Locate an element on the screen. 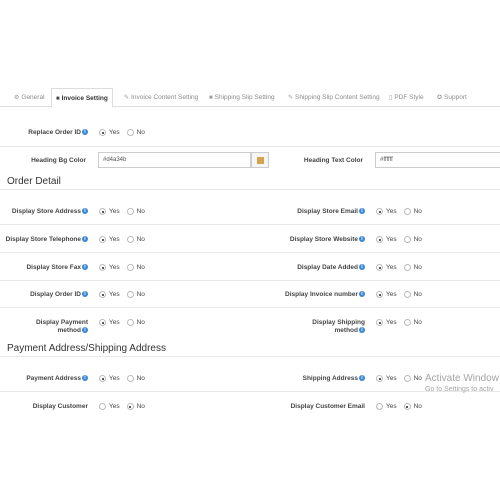  tab-general: ⚙ General is located at coordinates (29, 97).